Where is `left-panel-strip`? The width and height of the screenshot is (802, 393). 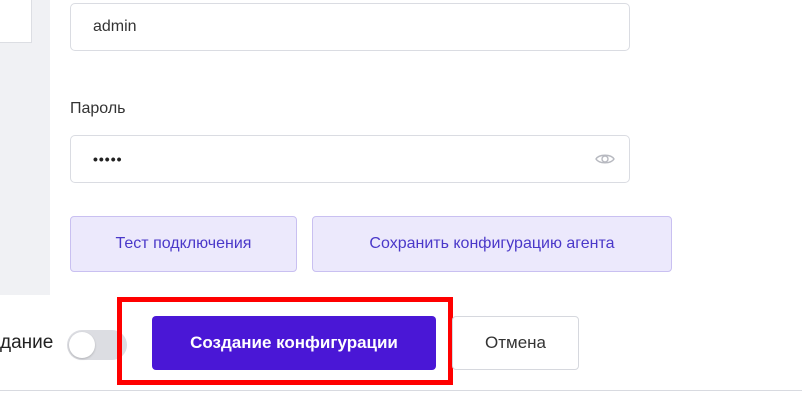
left-panel-strip is located at coordinates (25, 147).